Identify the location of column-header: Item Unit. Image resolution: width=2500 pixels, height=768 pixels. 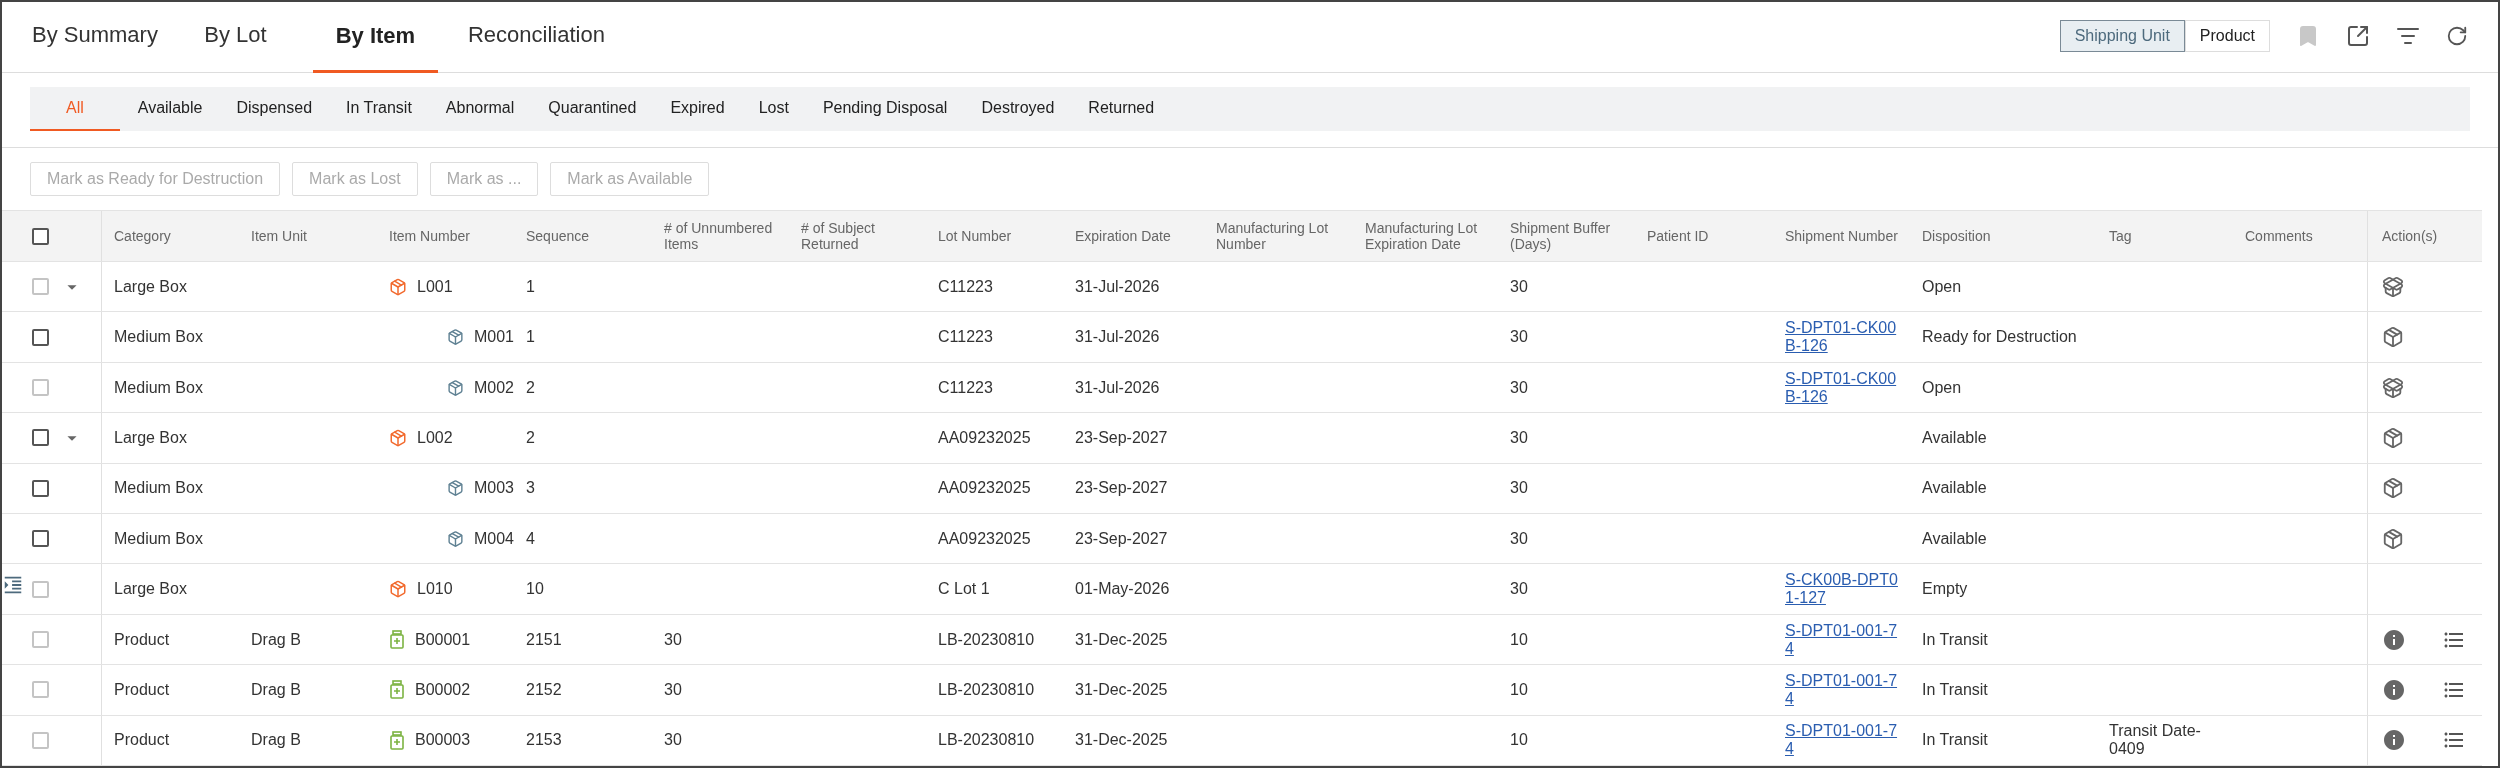
(279, 236).